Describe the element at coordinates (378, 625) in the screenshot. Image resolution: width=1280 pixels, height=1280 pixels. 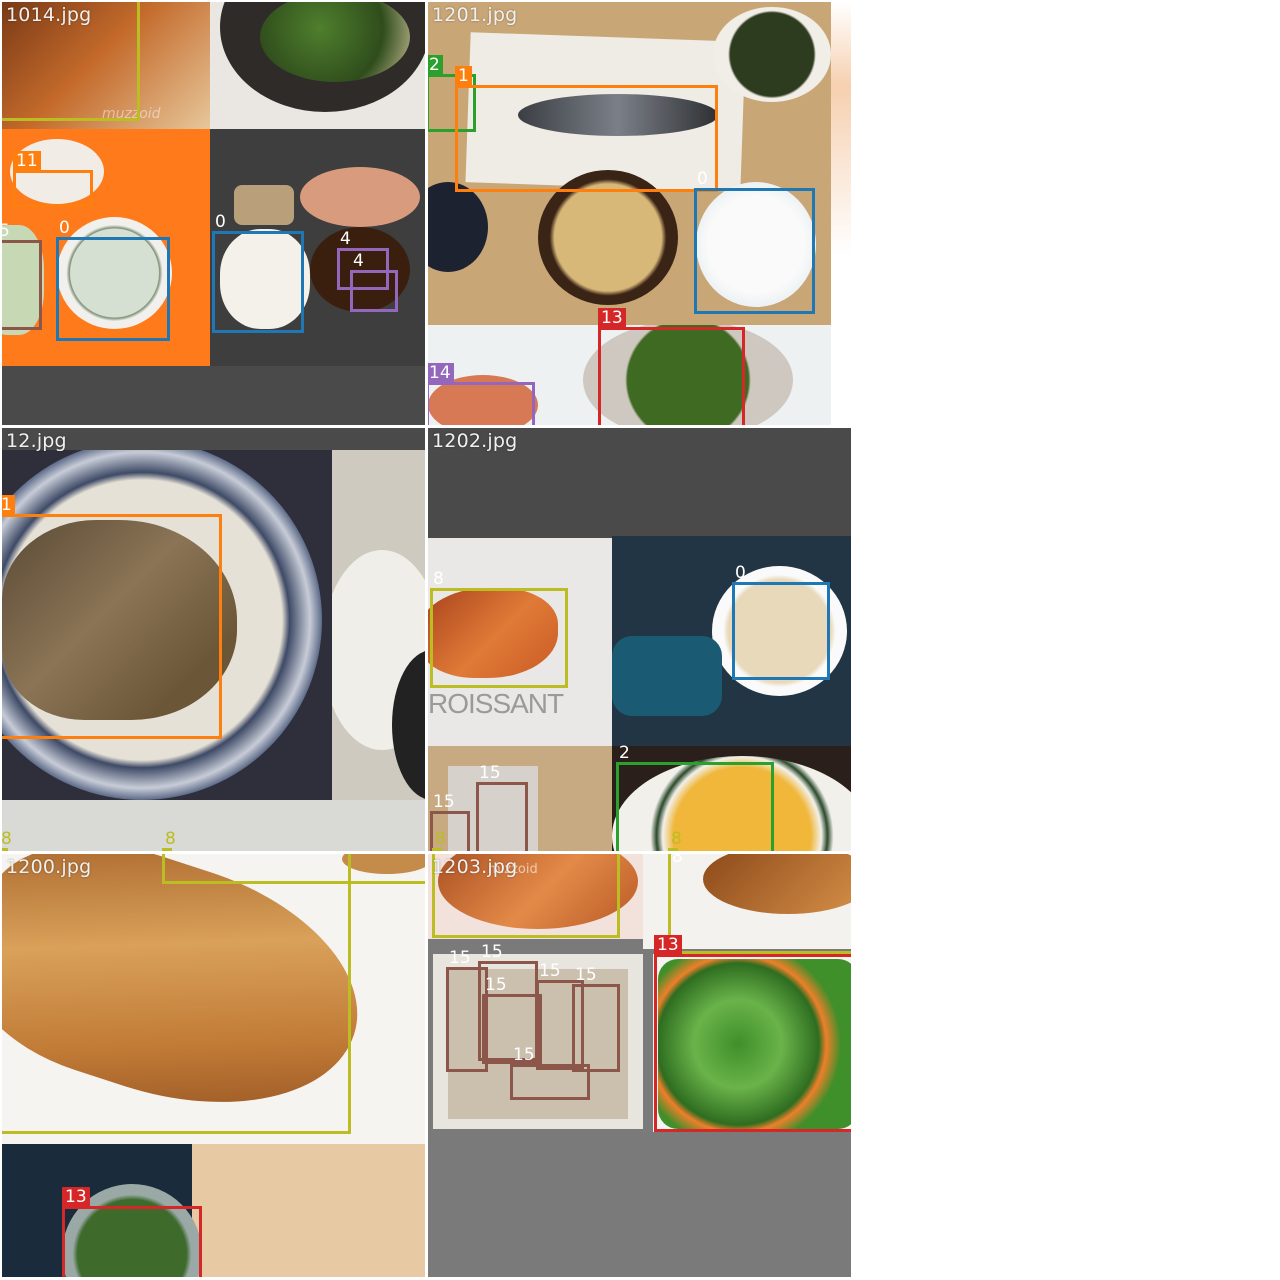
I see `photo-side-dishes` at that location.